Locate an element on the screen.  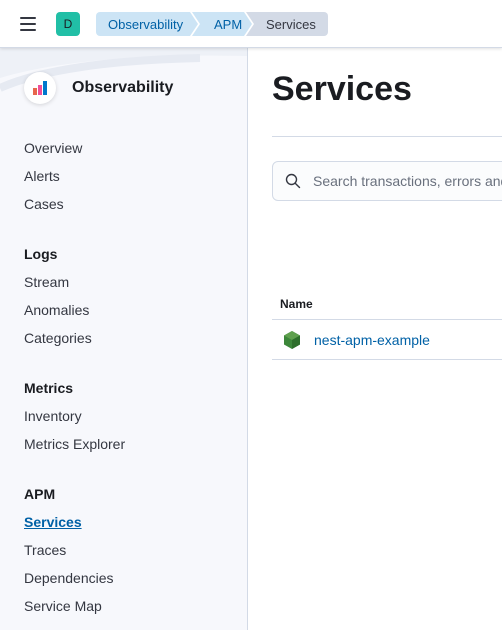
breadcrumb-apm: APM is located at coordinates (222, 24).